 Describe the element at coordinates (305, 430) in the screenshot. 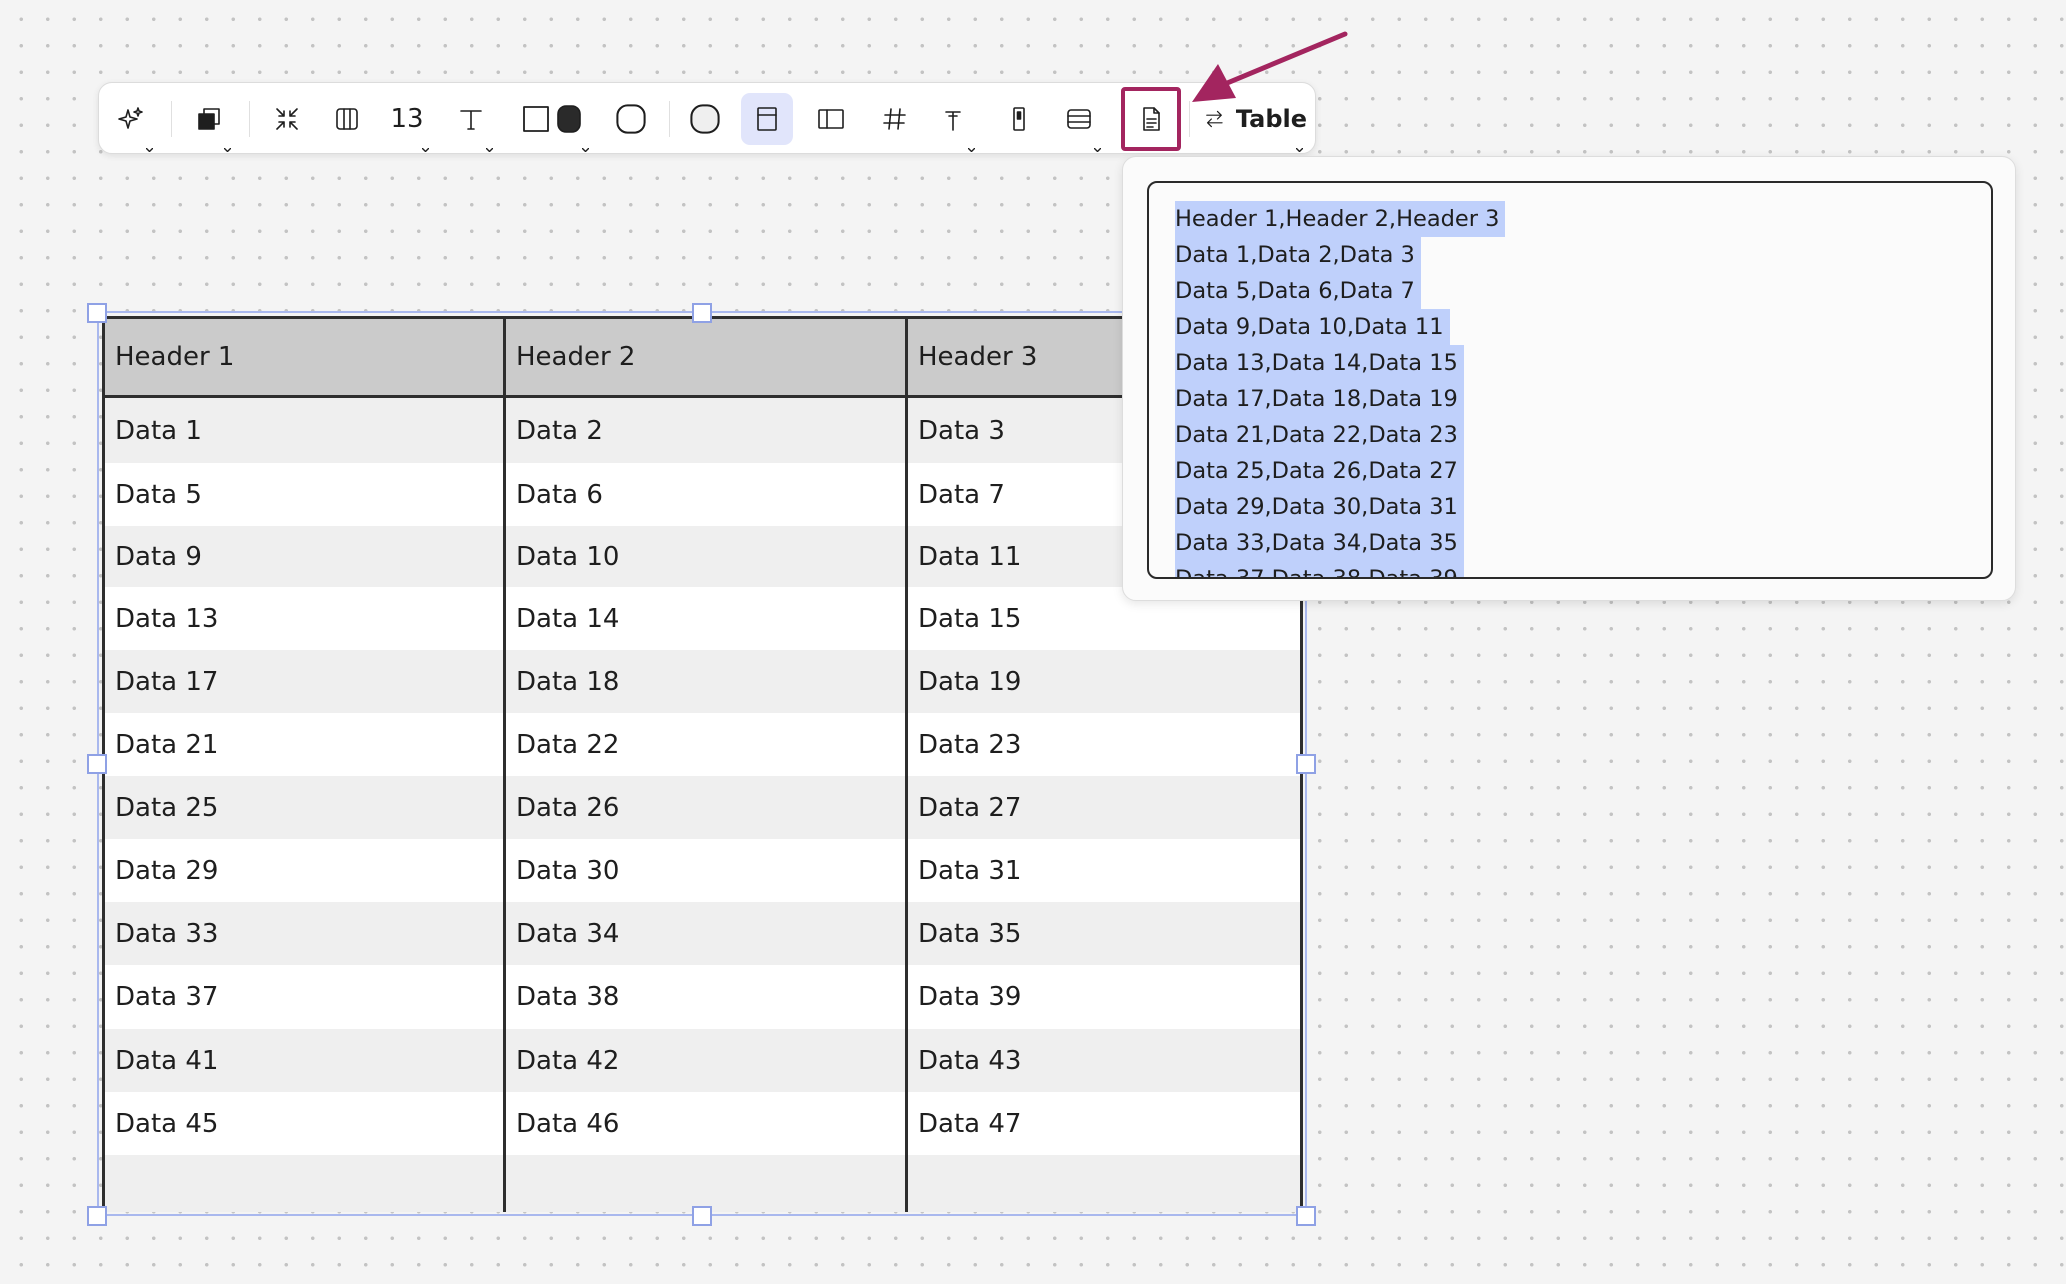

I see `table-cell: Data 1` at that location.